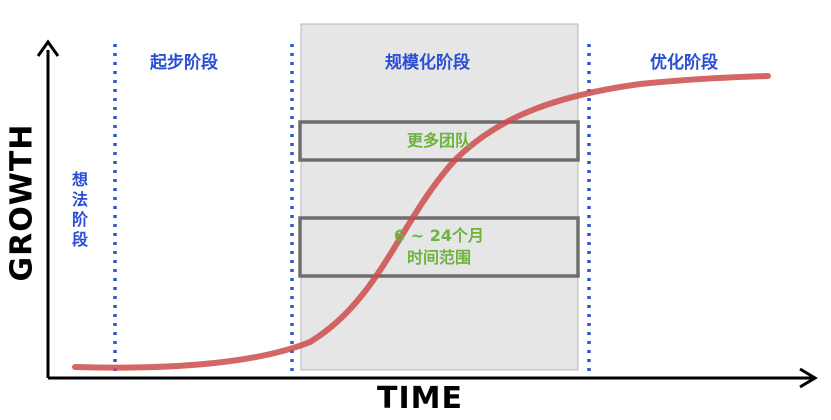  I want to click on phase-label-idea-char: 阶, so click(79, 219).